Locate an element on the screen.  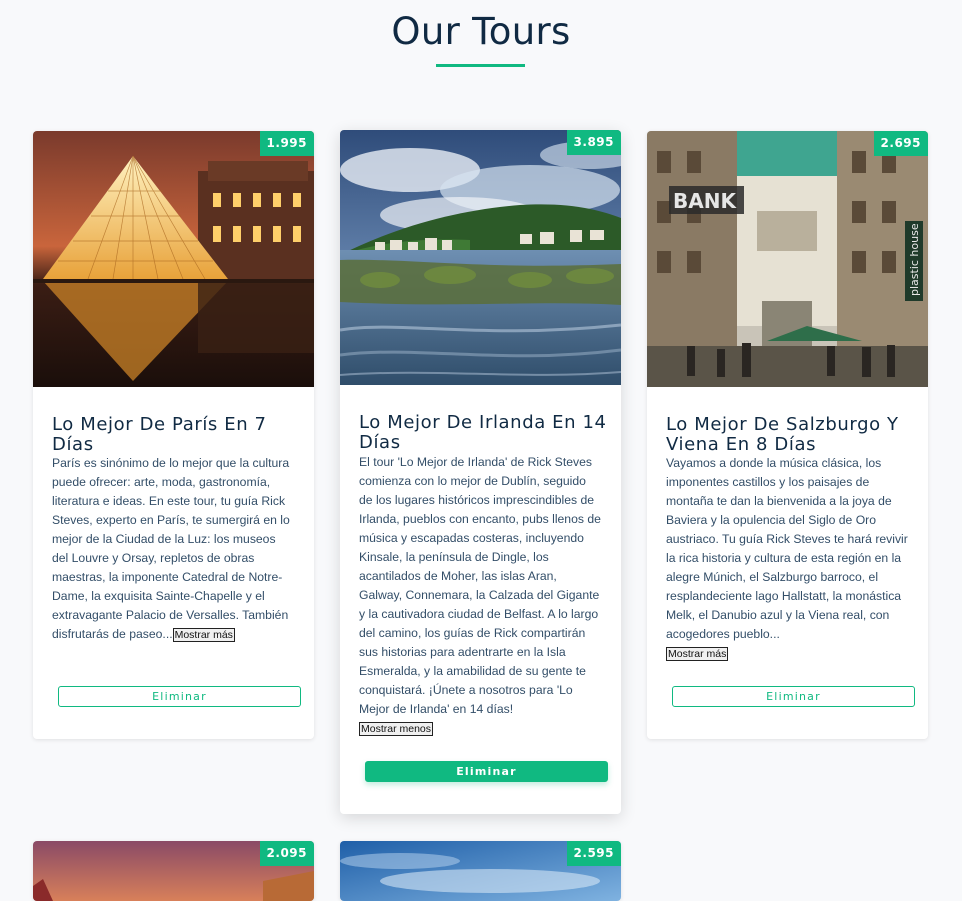
page-title: Our Tours is located at coordinates (481, 31).